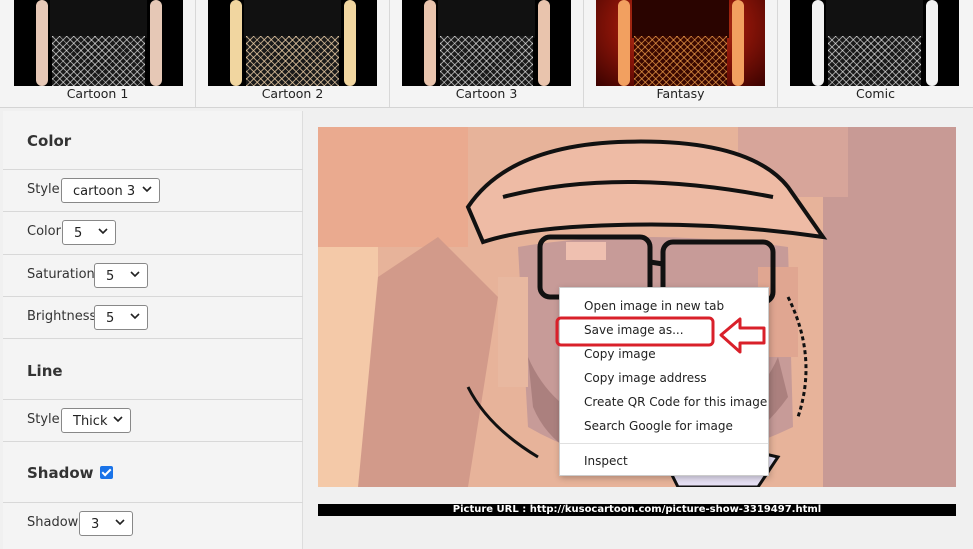  Describe the element at coordinates (664, 443) in the screenshot. I see `menu-separator` at that location.